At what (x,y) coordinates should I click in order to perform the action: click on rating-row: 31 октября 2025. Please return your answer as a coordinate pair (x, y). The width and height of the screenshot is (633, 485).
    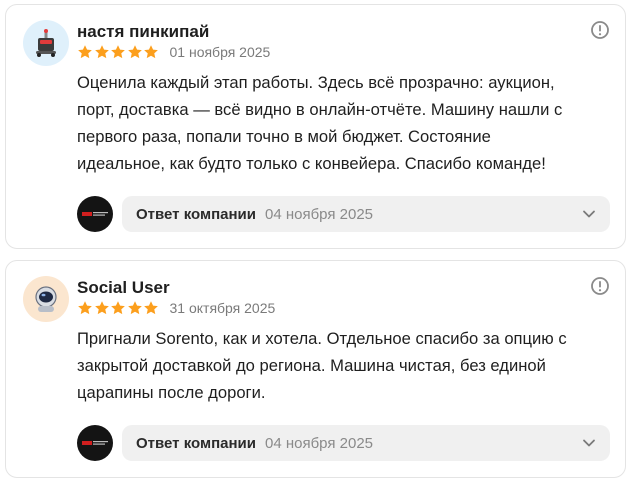
    Looking at the image, I should click on (176, 308).